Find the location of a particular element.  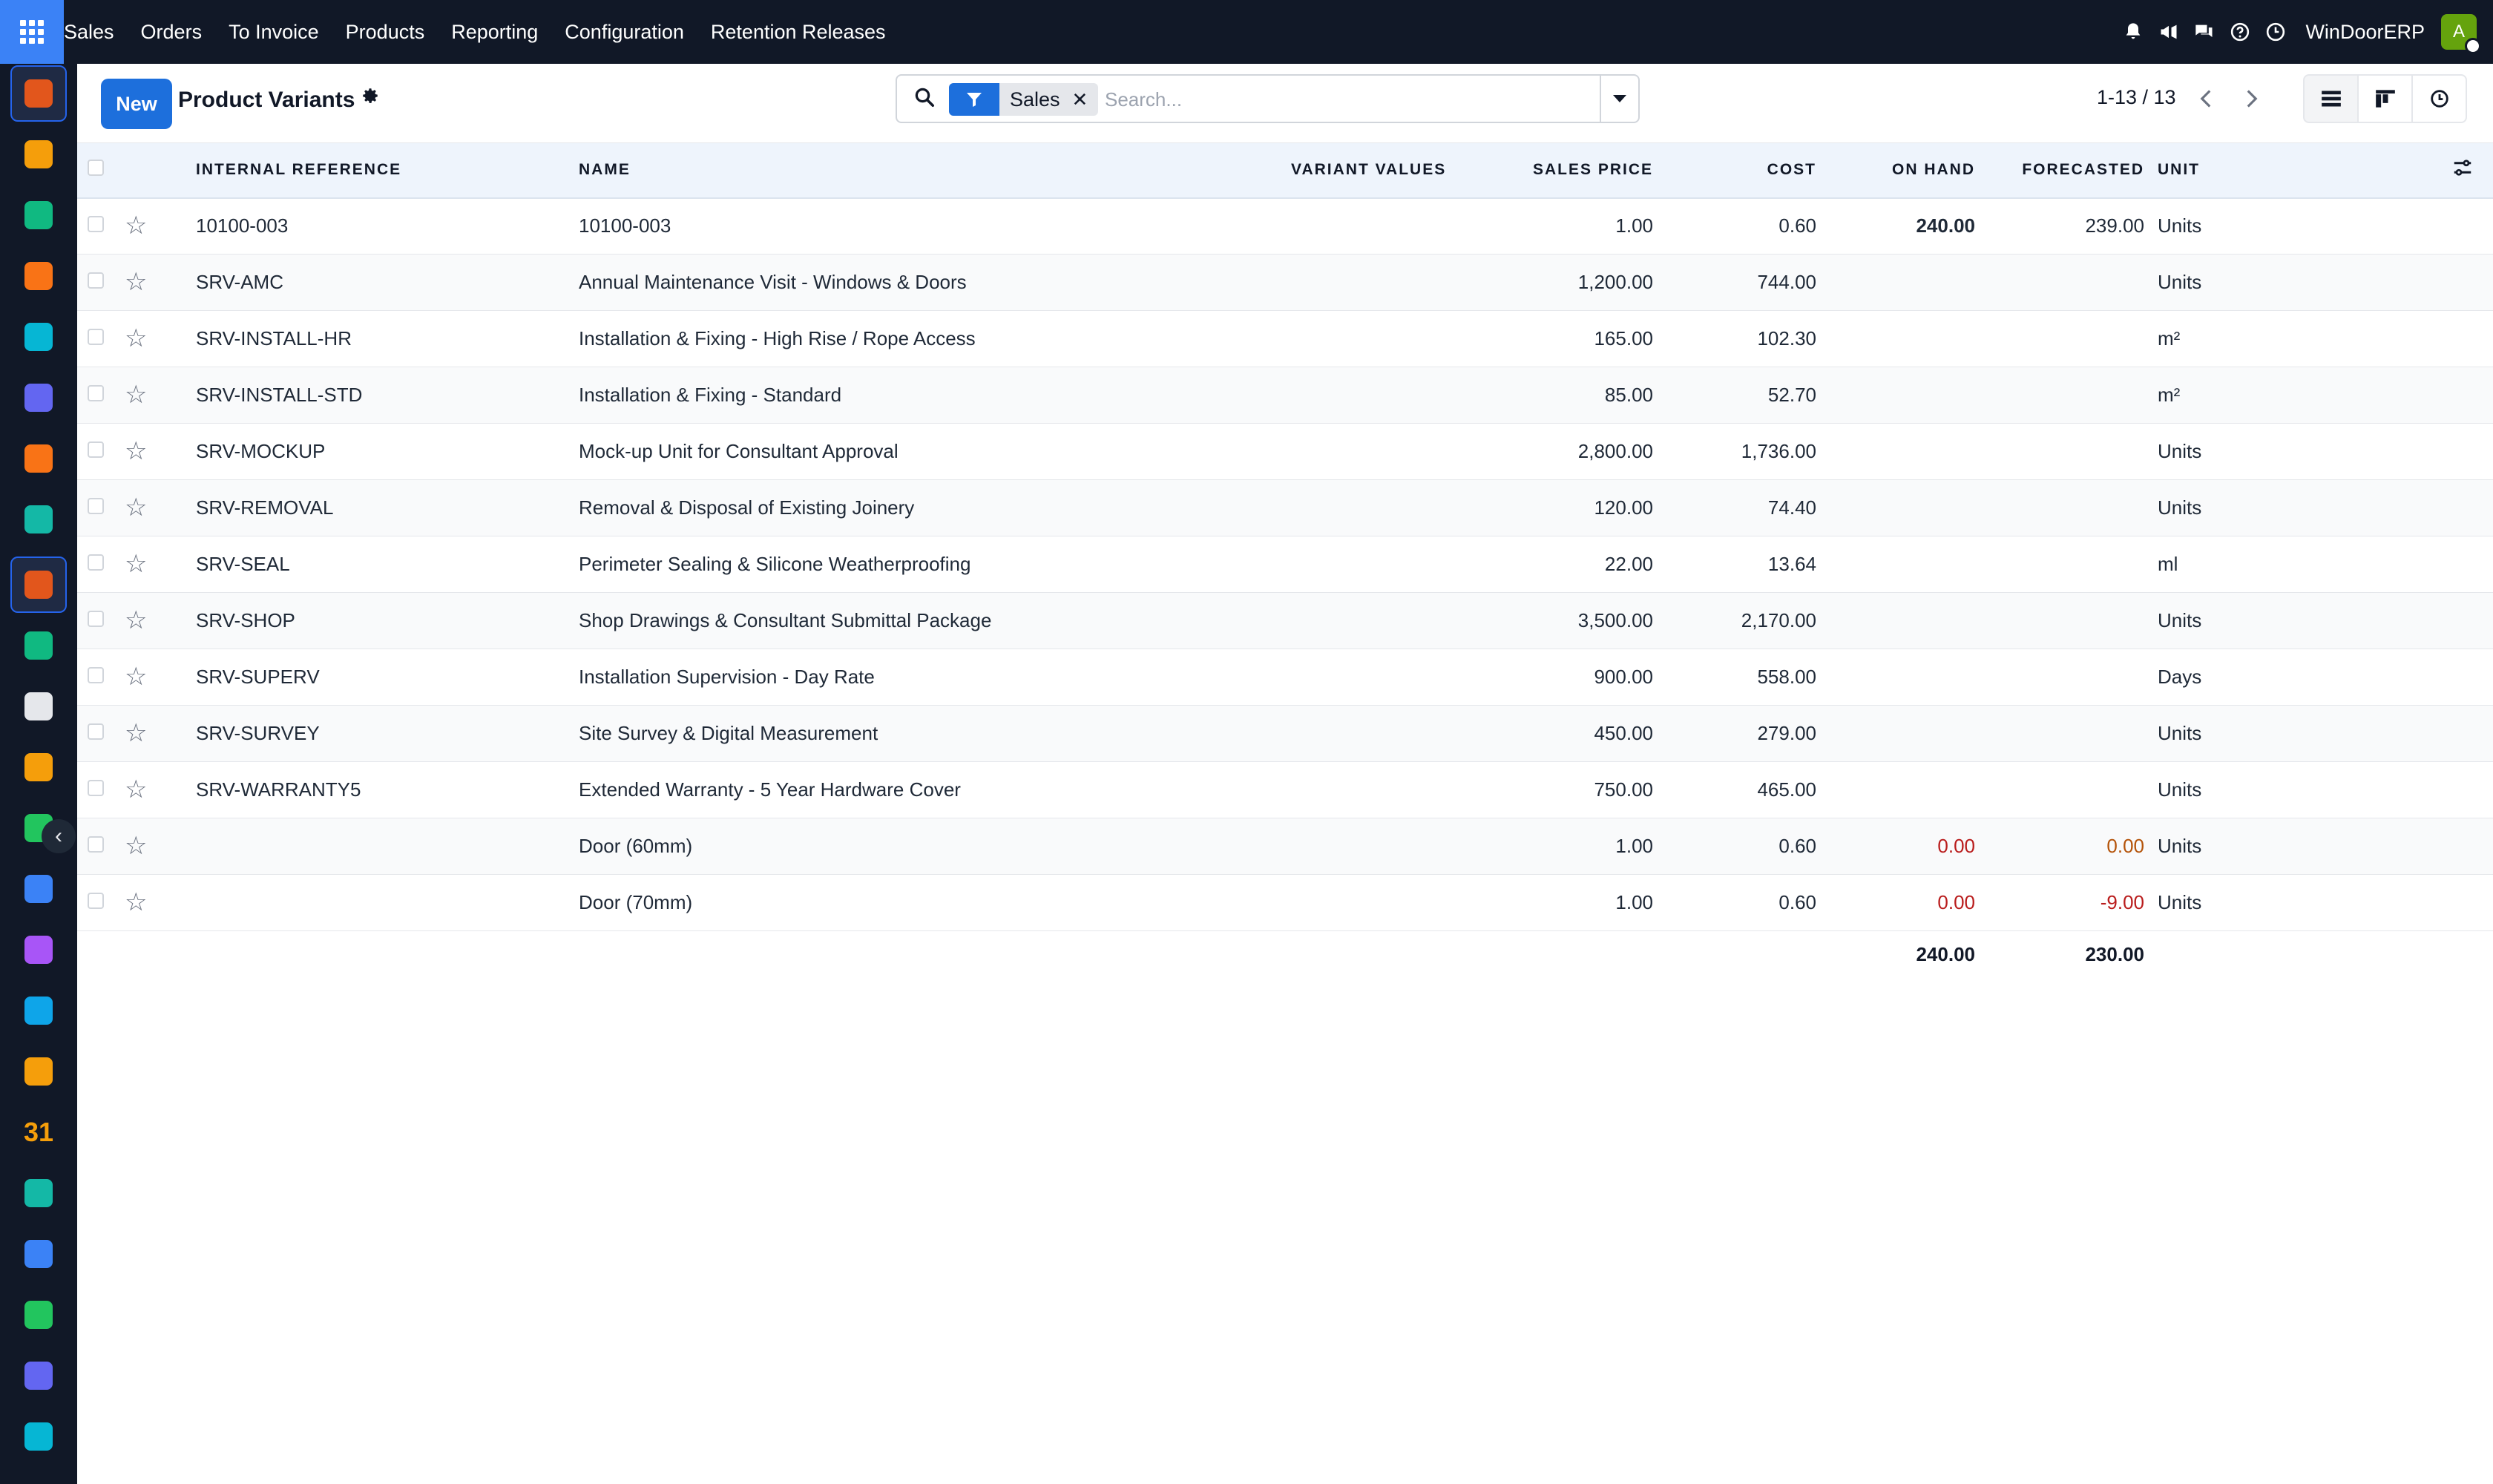

remove-facet-icon: ✕ is located at coordinates (1084, 99).